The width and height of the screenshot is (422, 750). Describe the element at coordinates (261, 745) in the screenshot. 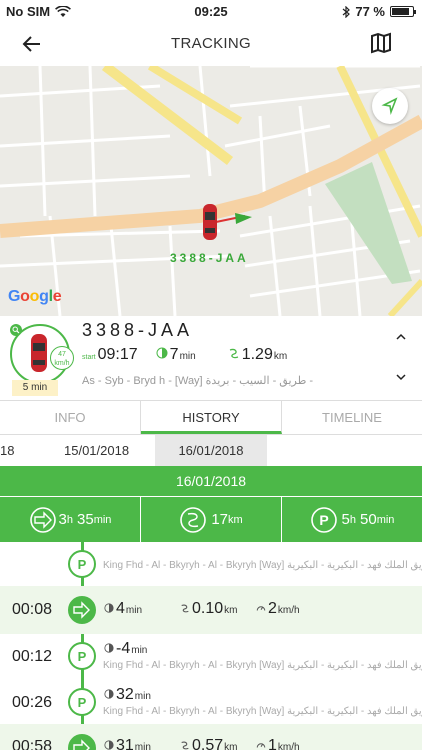

I see `speedometer-icon` at that location.